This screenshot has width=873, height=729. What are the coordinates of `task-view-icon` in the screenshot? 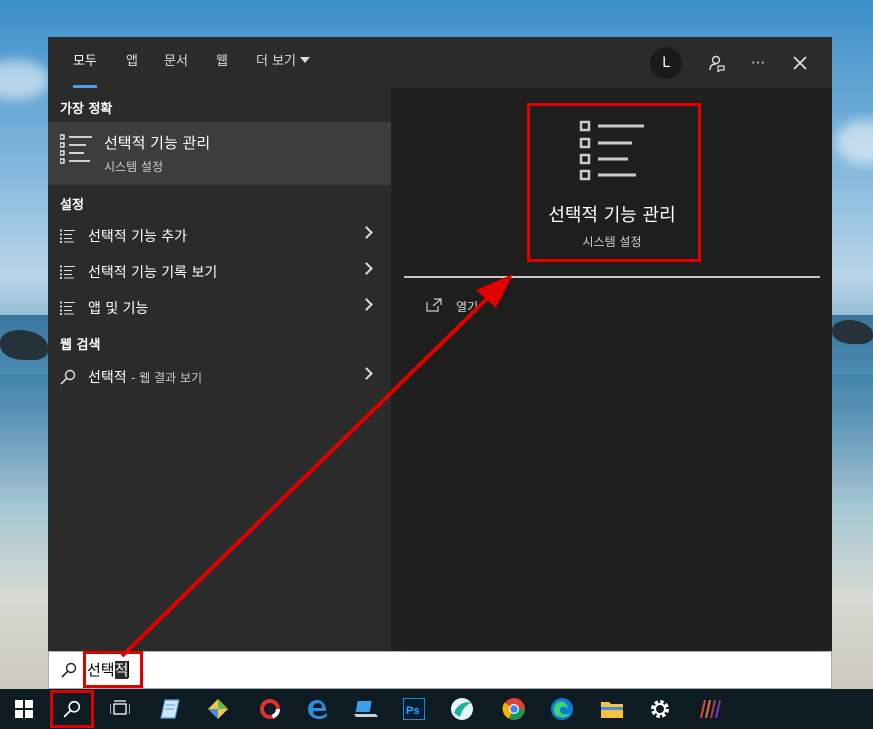 It's located at (120, 709).